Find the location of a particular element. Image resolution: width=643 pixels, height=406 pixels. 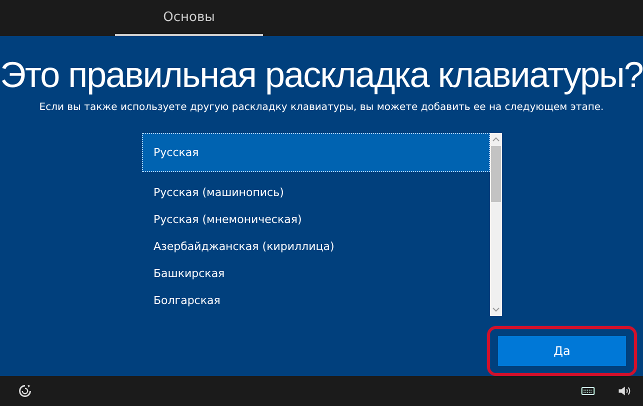

volume-icon is located at coordinates (624, 391).